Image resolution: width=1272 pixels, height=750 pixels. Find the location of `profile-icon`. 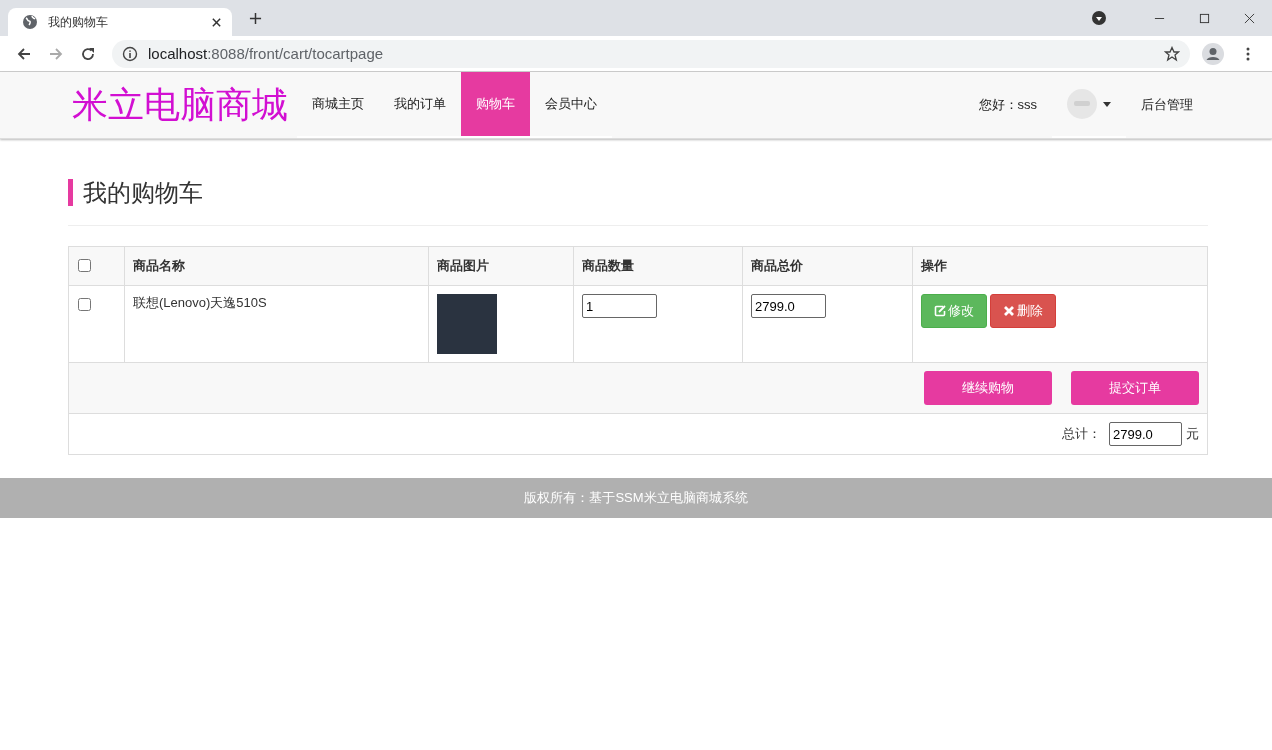

profile-icon is located at coordinates (1213, 53).